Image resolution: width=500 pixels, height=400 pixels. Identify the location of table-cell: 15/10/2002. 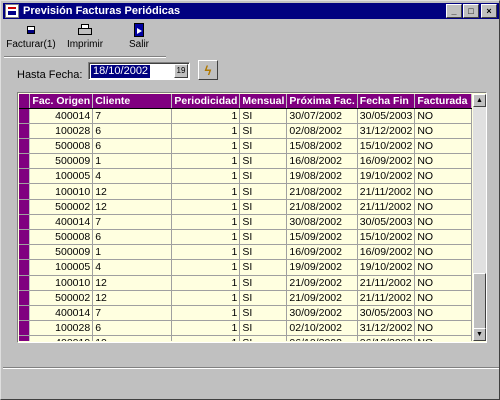
(386, 146).